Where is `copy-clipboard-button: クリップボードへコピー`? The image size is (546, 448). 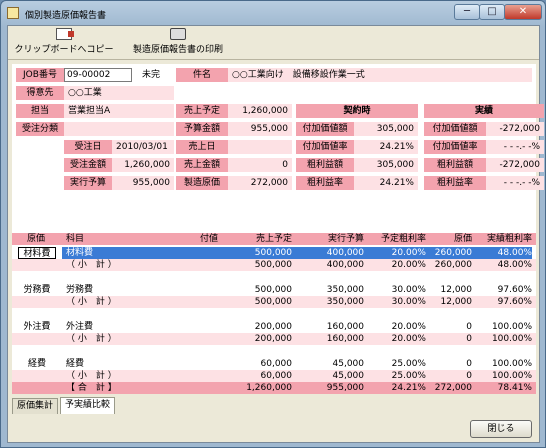 copy-clipboard-button: クリップボードへコピー is located at coordinates (64, 42).